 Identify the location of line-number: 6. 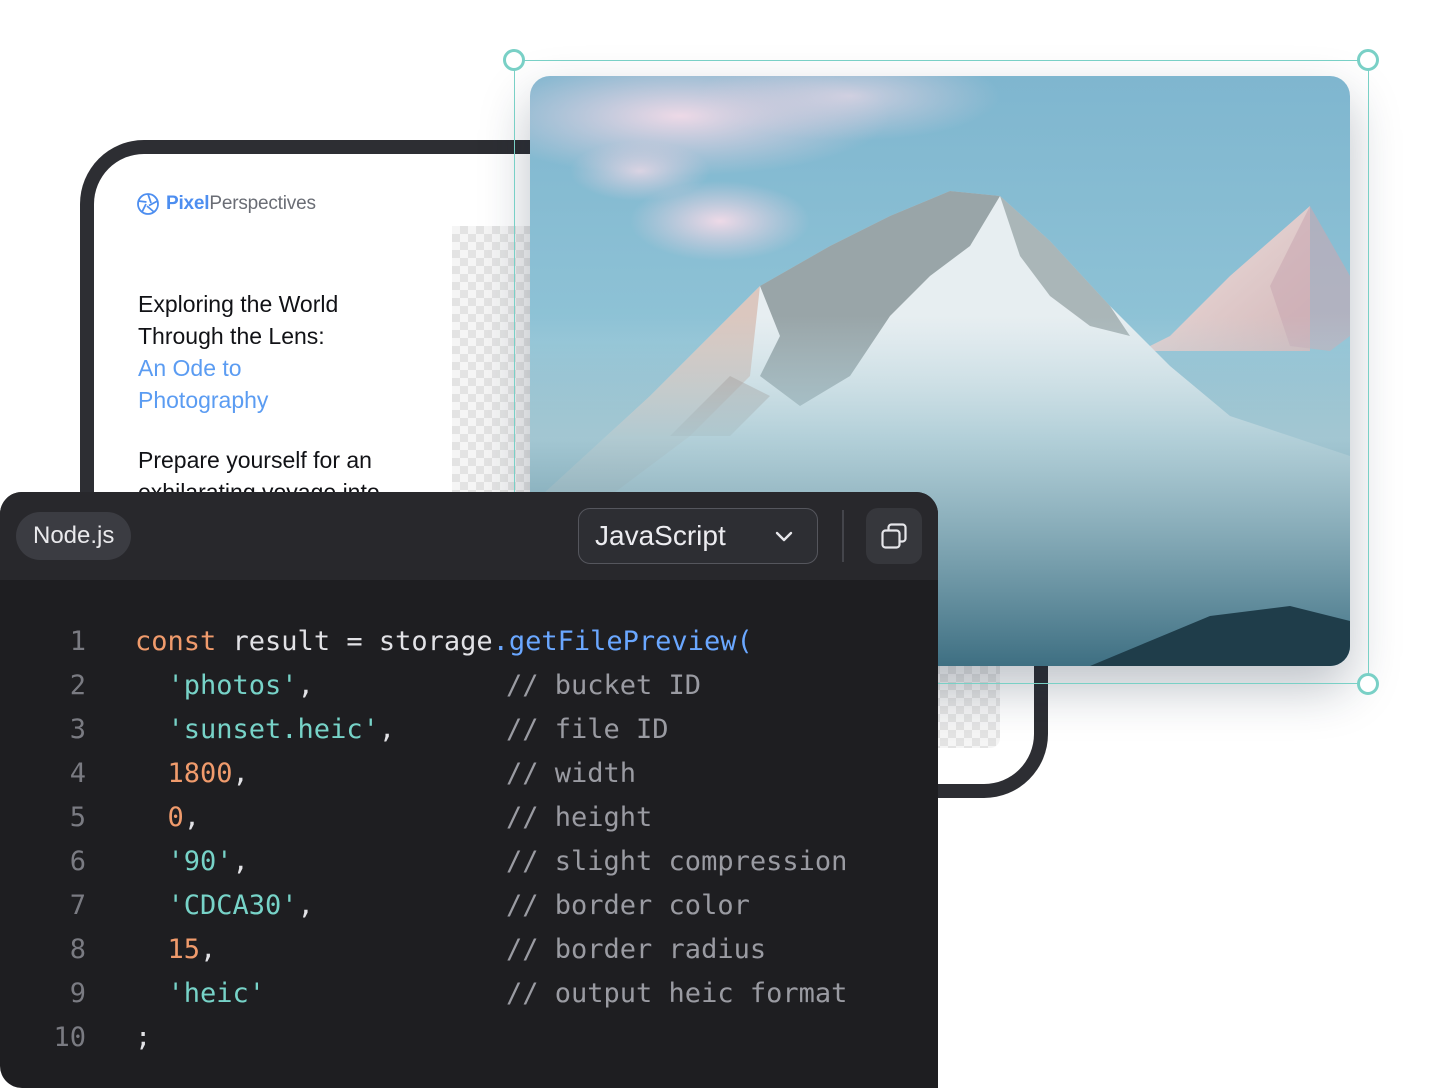
(77, 861).